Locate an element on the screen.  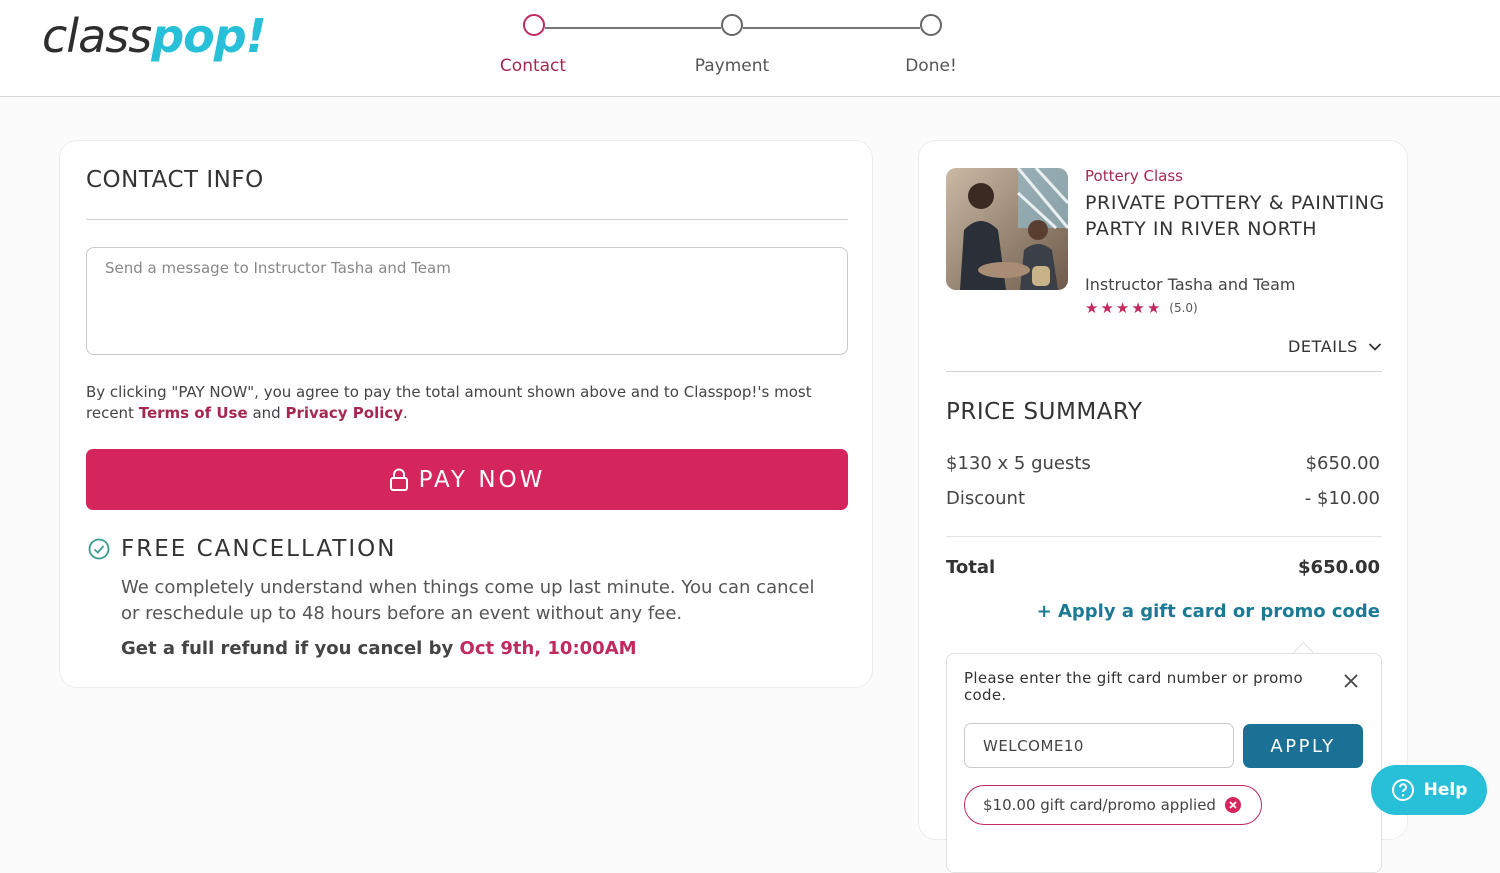
price-row-value: $650.00 is located at coordinates (1342, 463).